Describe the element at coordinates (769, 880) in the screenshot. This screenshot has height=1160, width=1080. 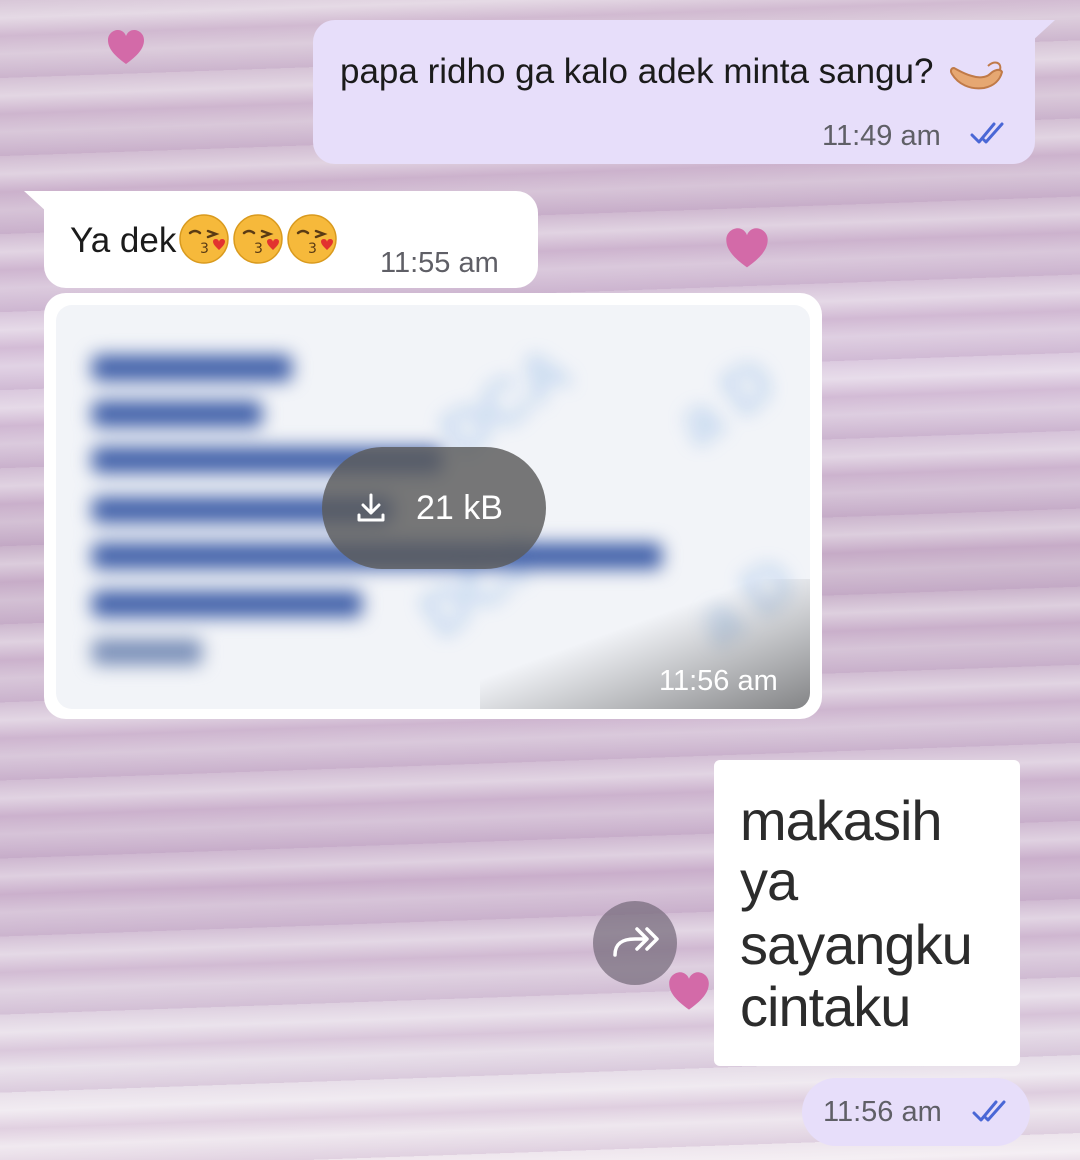
I see `sticker-text-line: ya` at that location.